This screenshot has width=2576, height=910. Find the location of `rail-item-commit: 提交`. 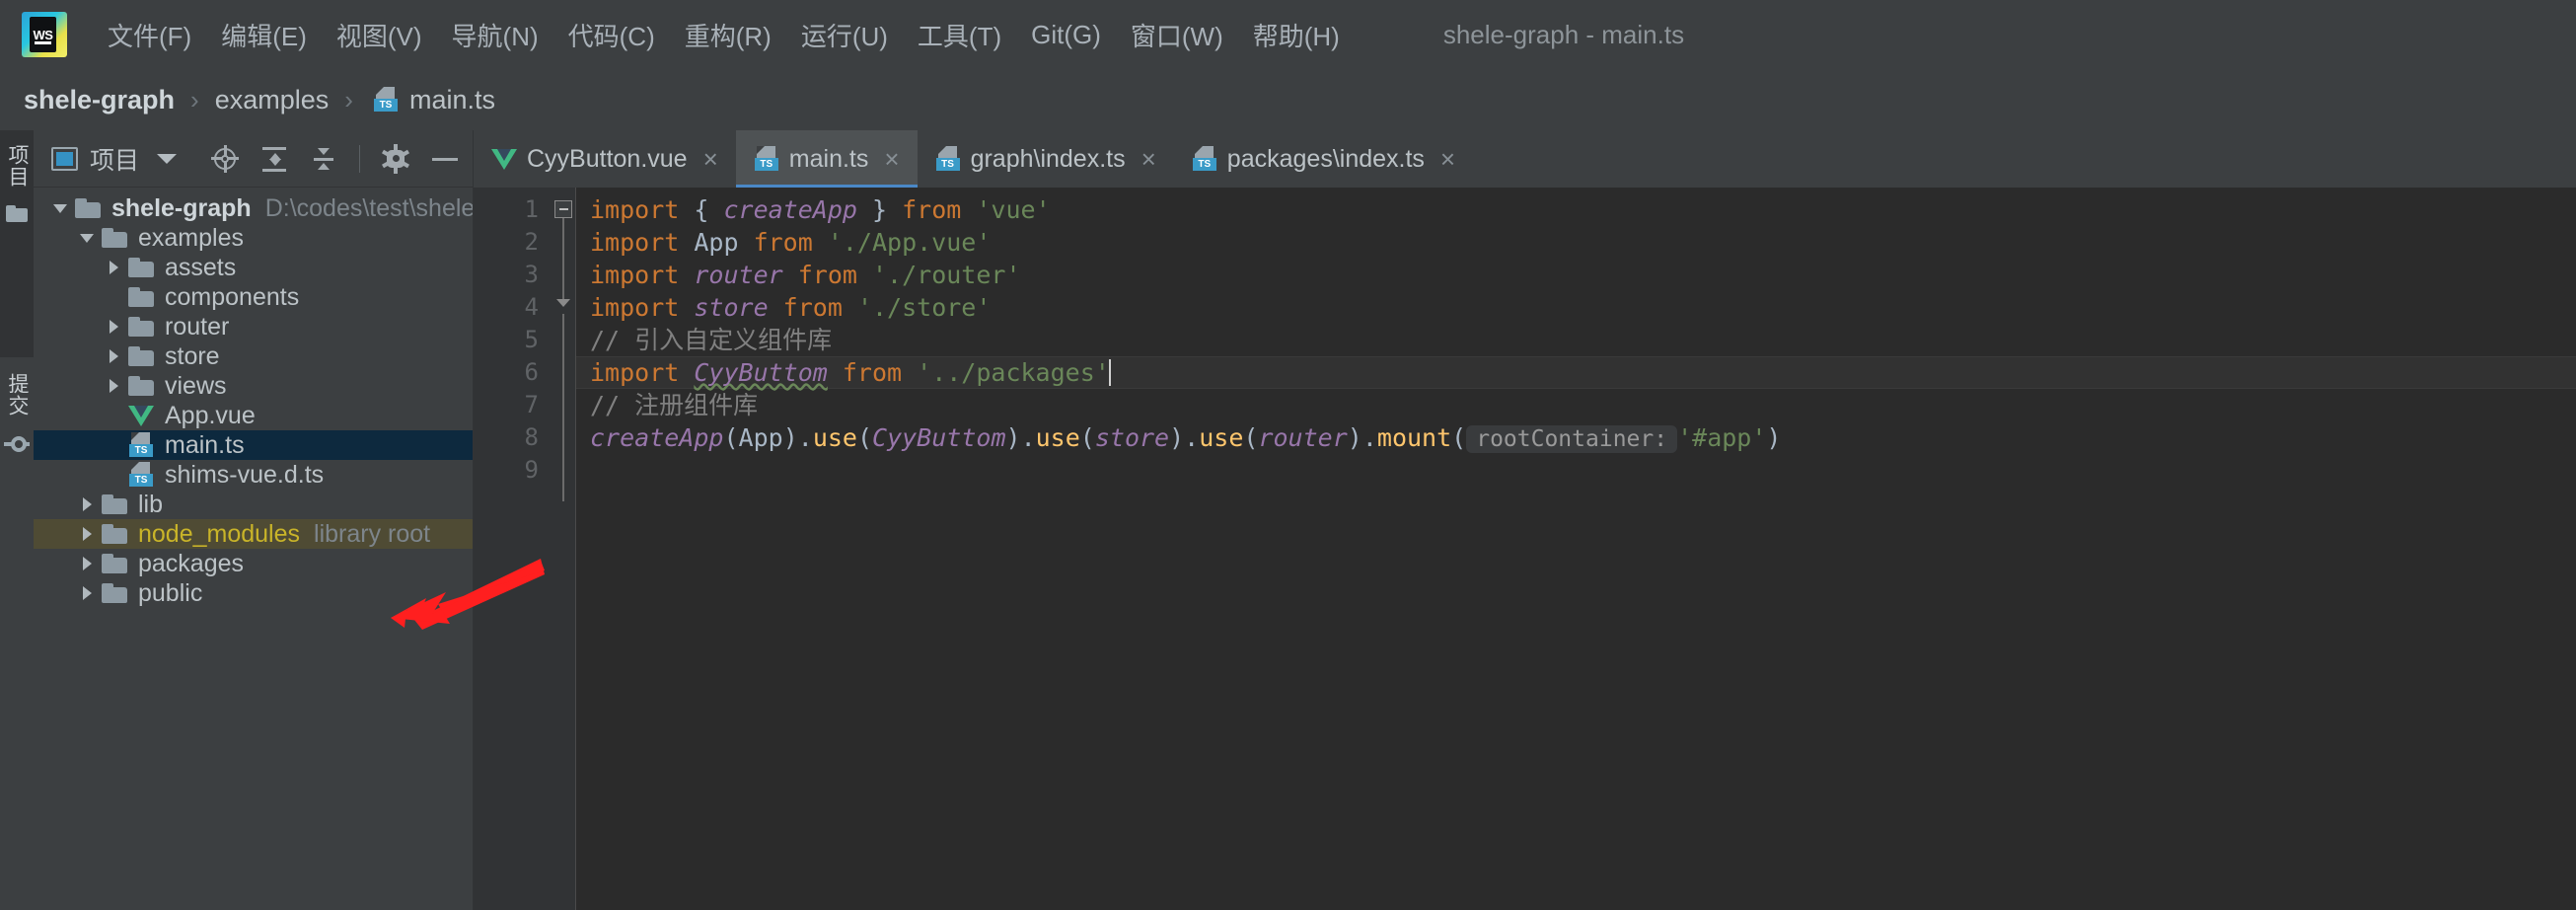

rail-item-commit: 提交 is located at coordinates (17, 395).